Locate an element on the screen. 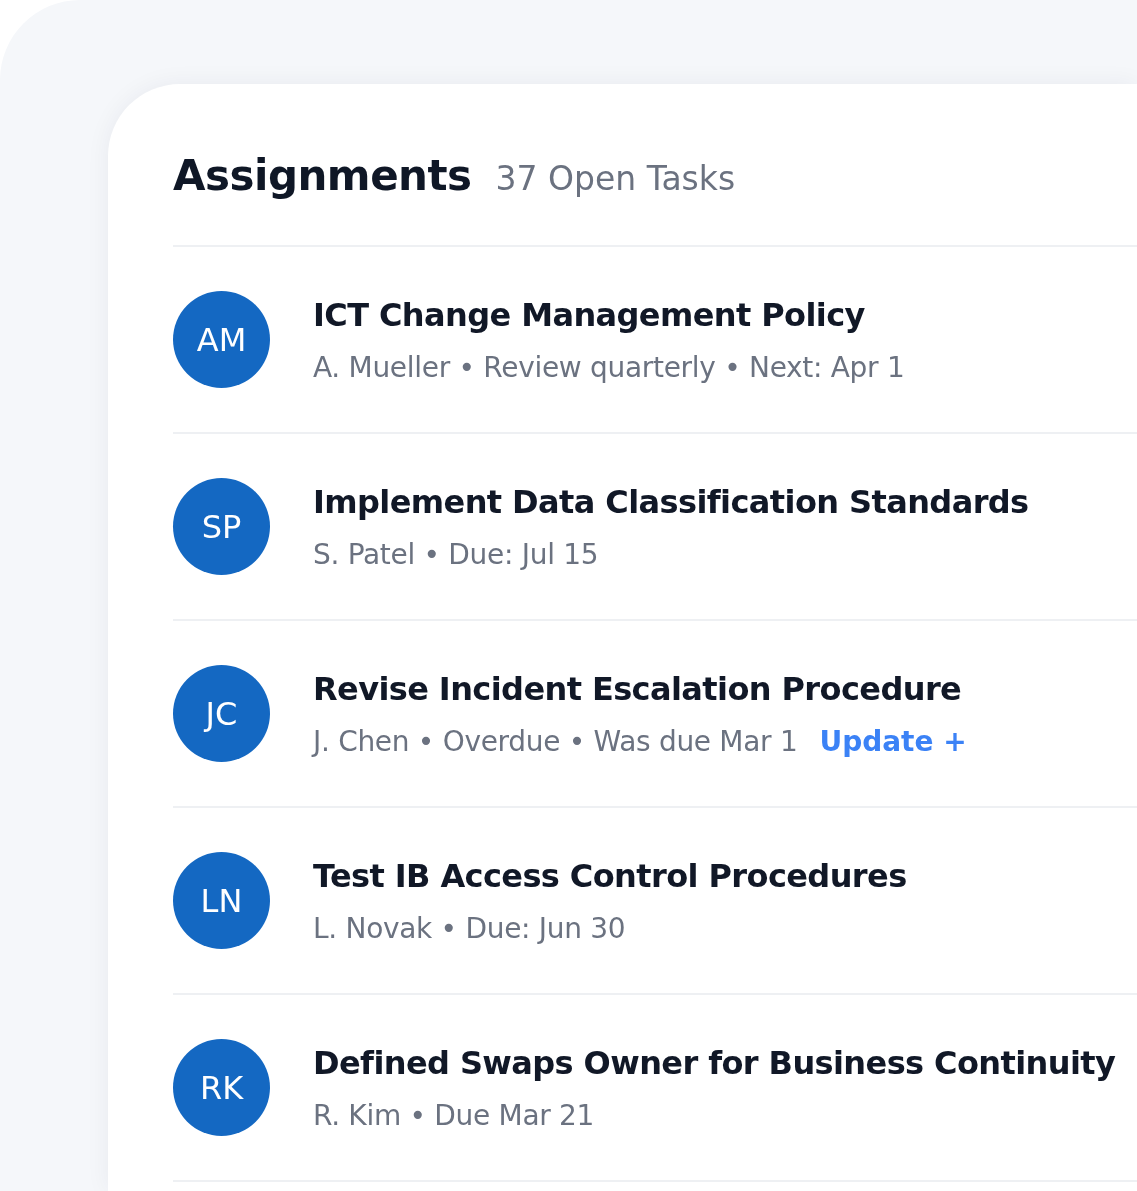  task-meta: J. Chen • Overdue • Was due Mar 1 is located at coordinates (555, 741).